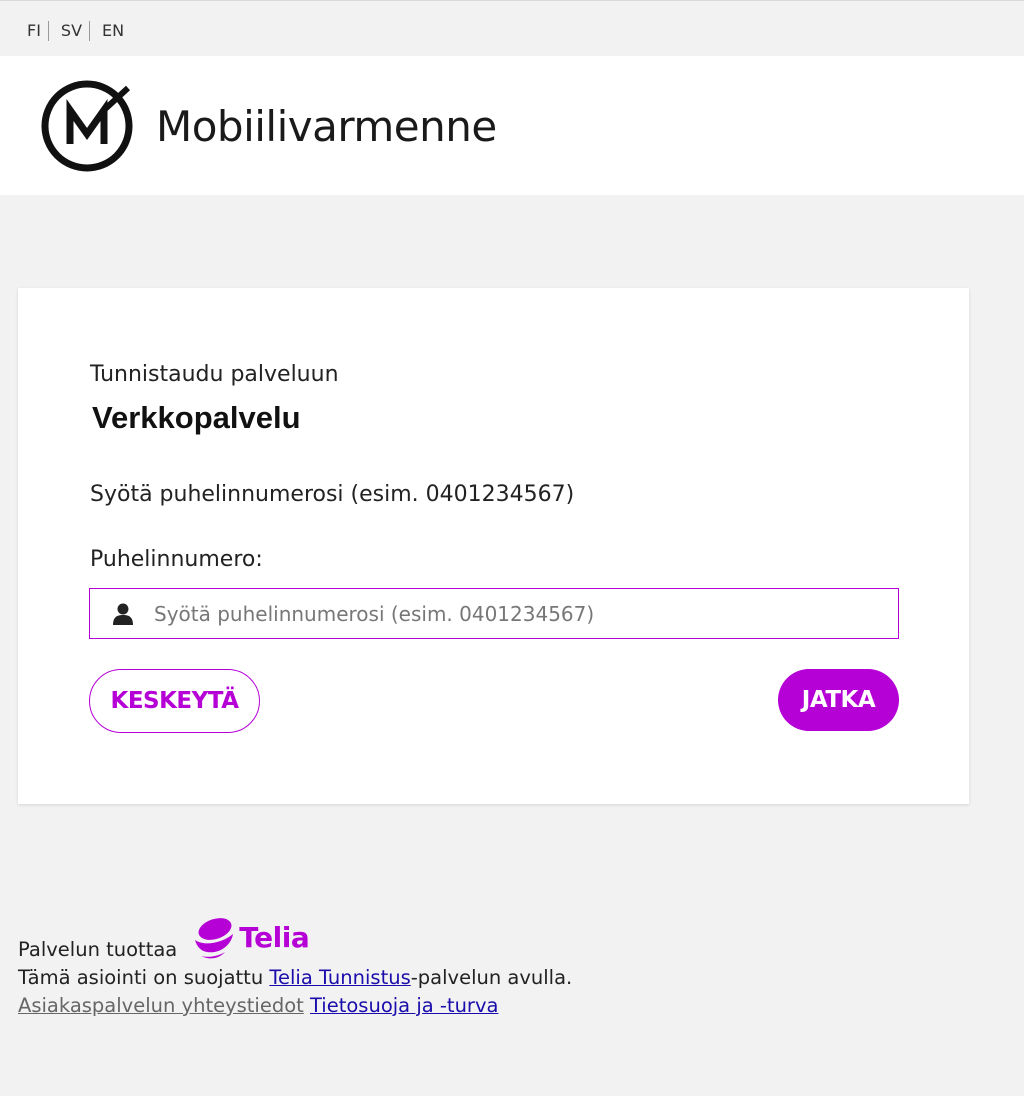 The width and height of the screenshot is (1024, 1096). I want to click on telia-logo-text: Telia, so click(274, 937).